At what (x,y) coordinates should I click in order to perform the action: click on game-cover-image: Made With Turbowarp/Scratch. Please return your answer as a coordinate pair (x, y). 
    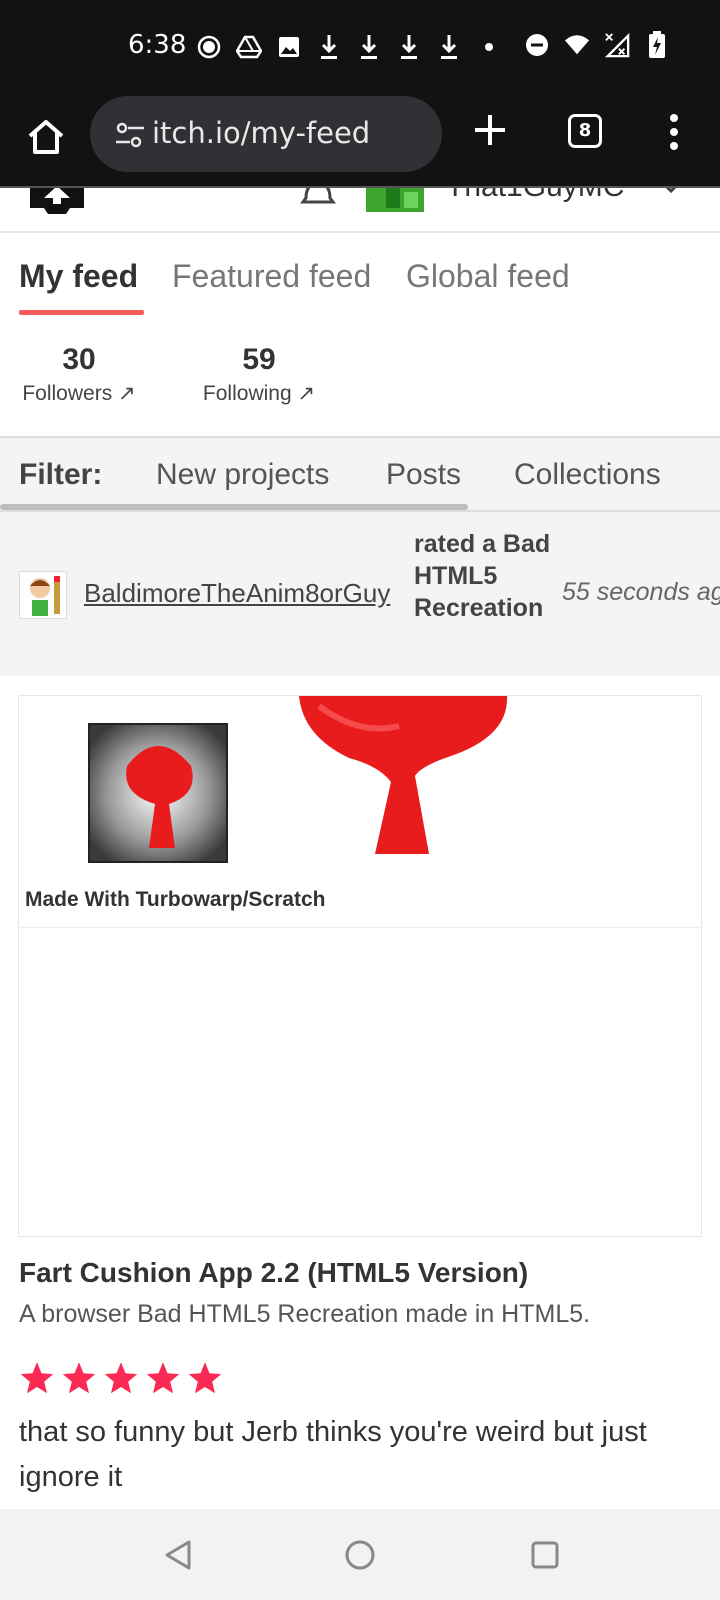
    Looking at the image, I should click on (360, 812).